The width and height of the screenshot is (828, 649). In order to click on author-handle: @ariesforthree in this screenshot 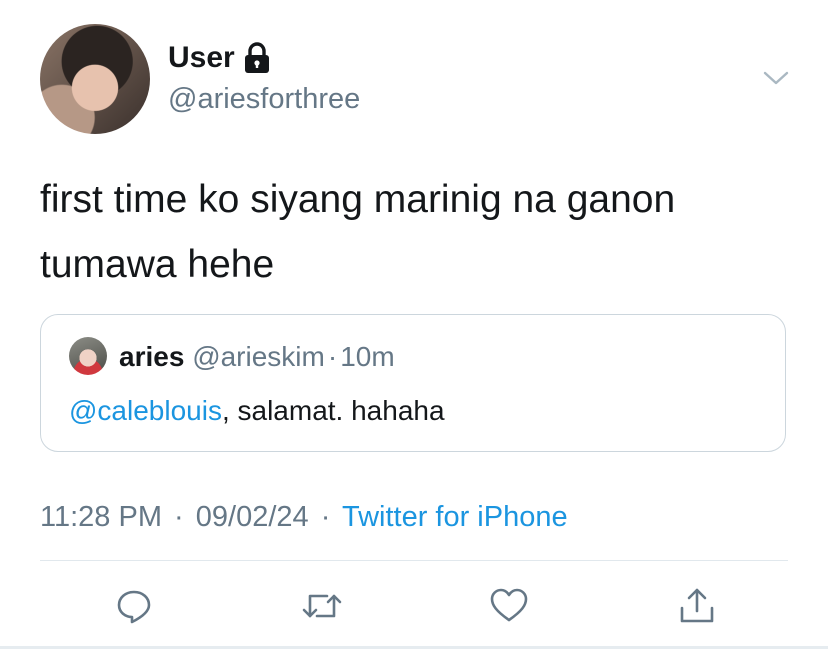, I will do `click(264, 99)`.